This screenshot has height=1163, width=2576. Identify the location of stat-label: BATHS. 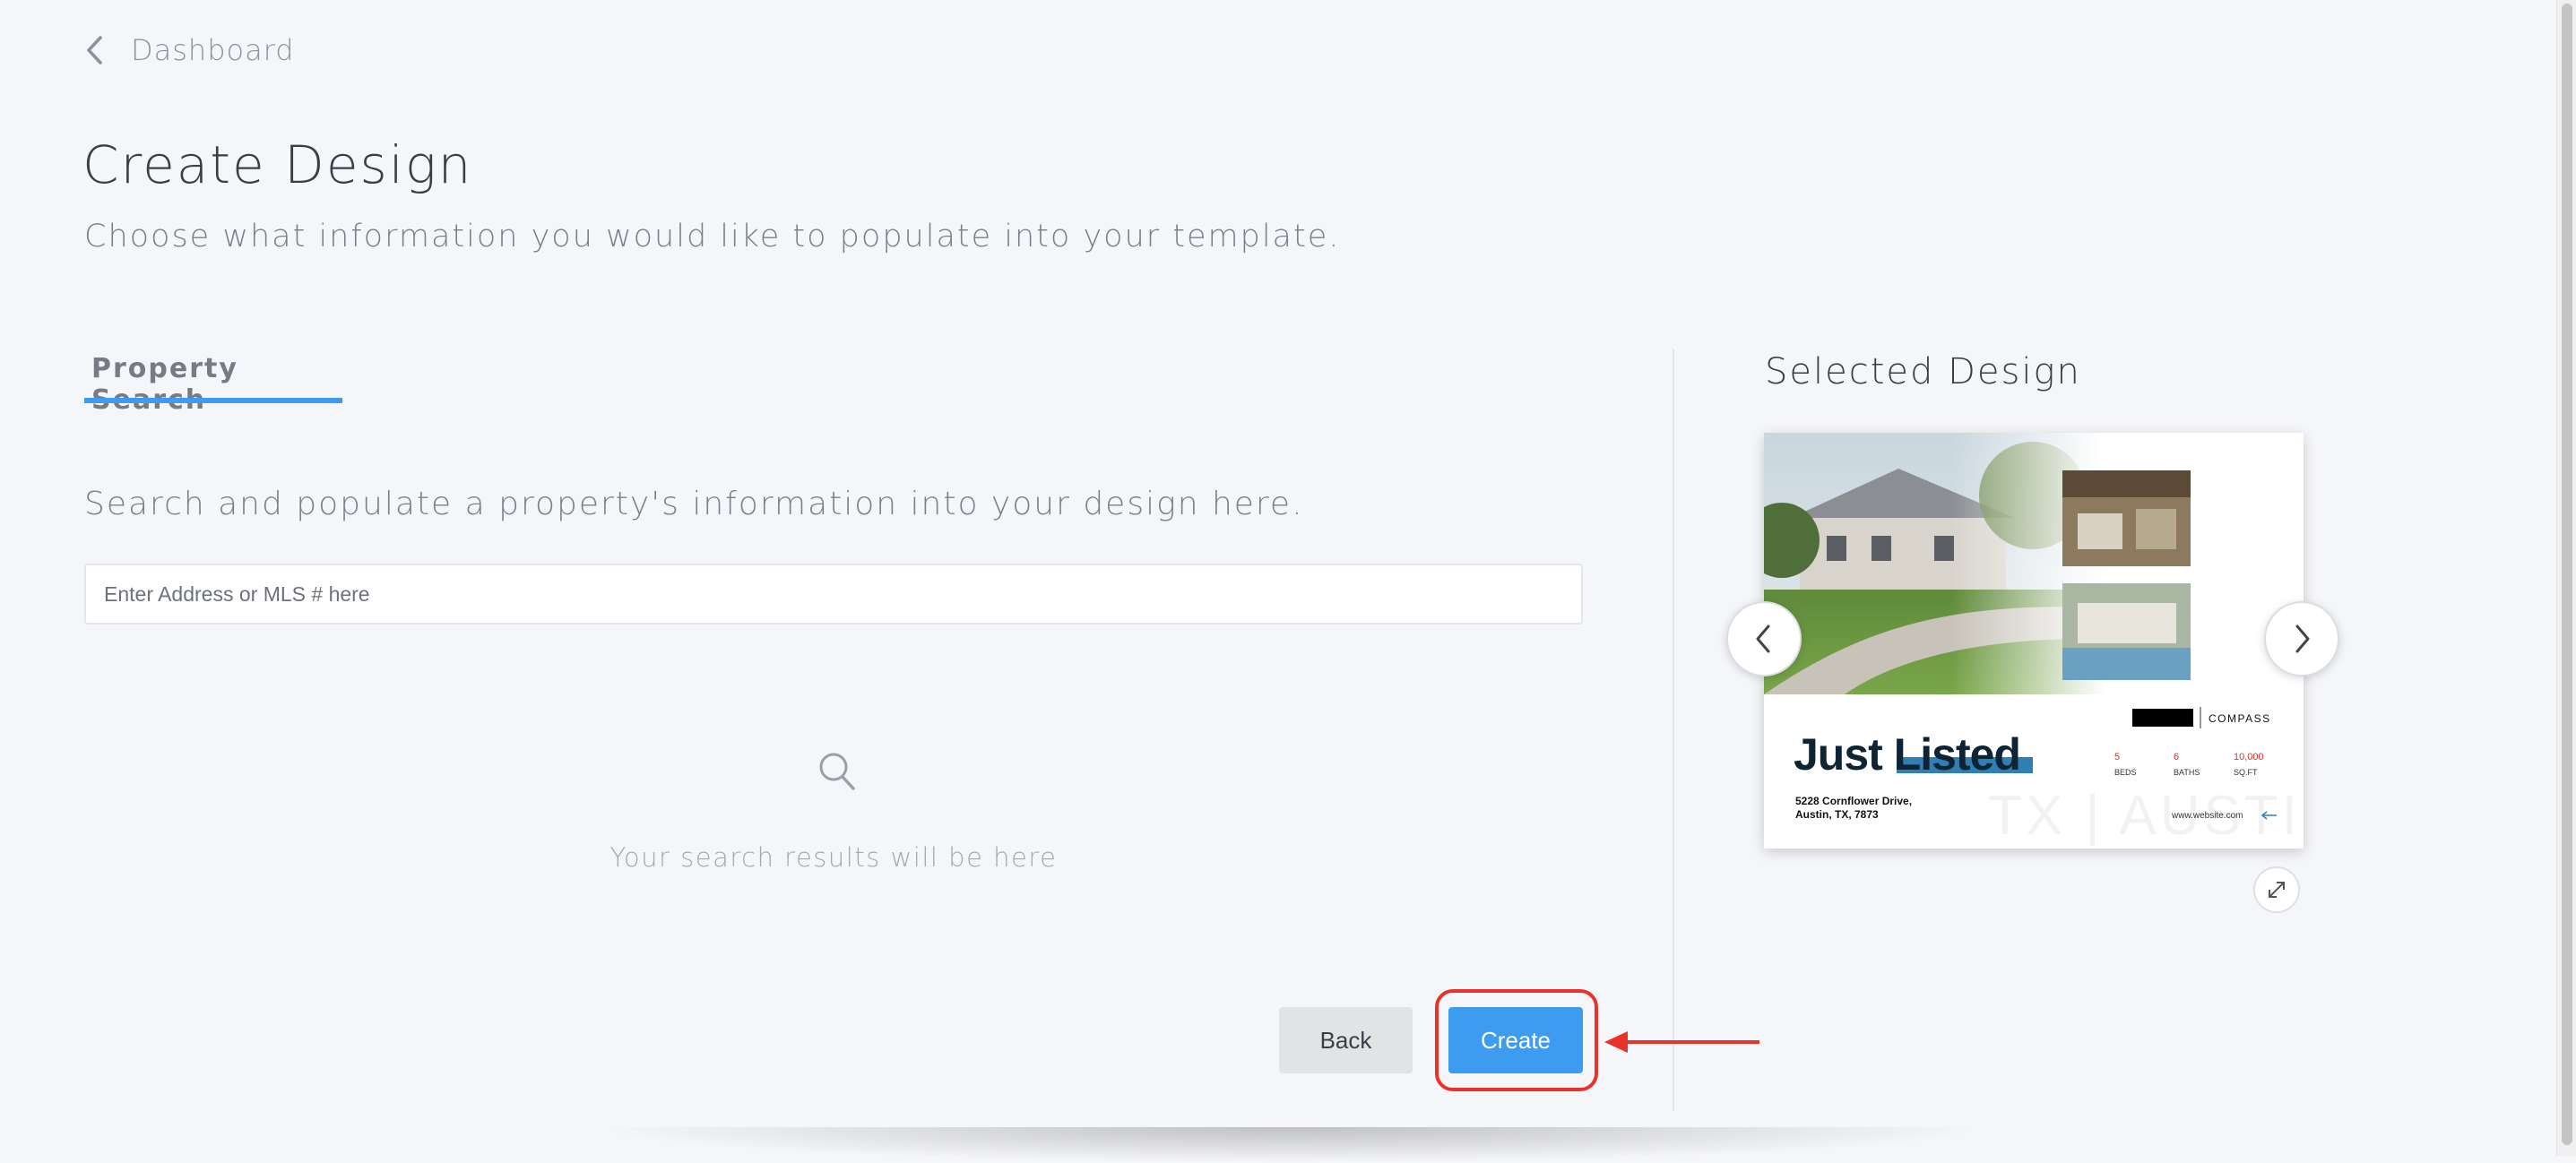
(2187, 772).